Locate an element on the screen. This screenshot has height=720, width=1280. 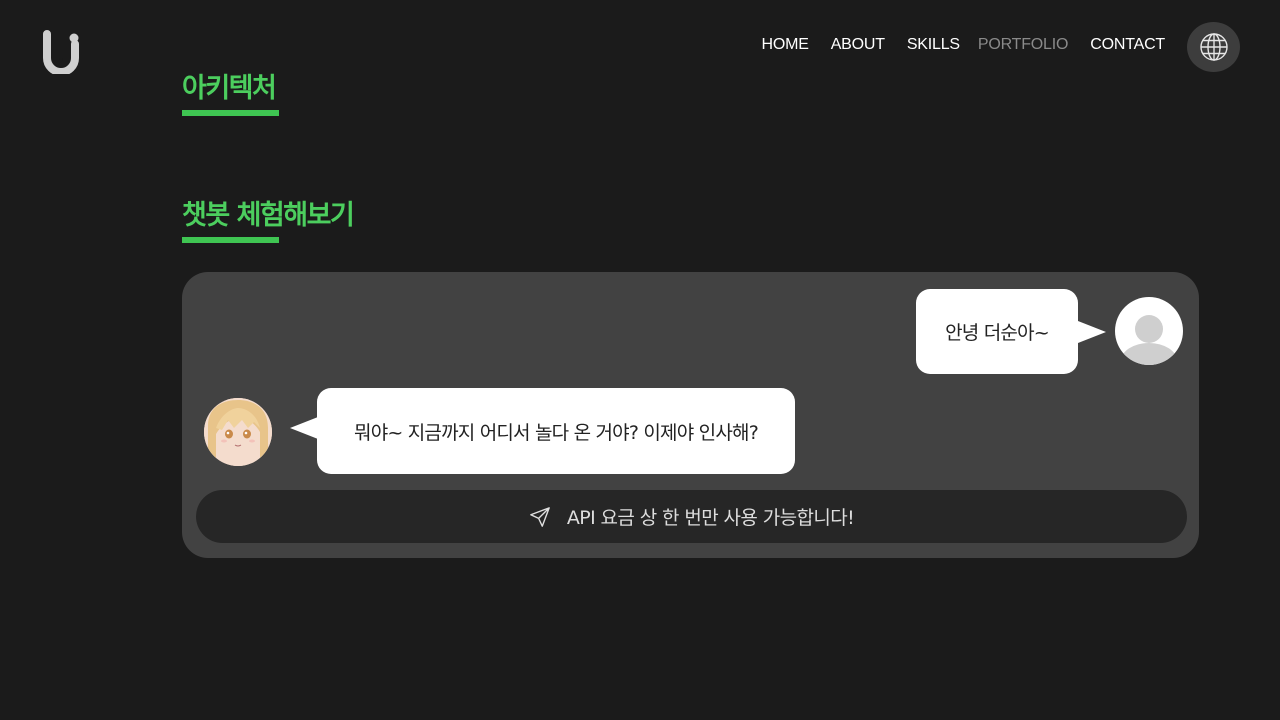
bot-bubble-tail is located at coordinates (304, 428).